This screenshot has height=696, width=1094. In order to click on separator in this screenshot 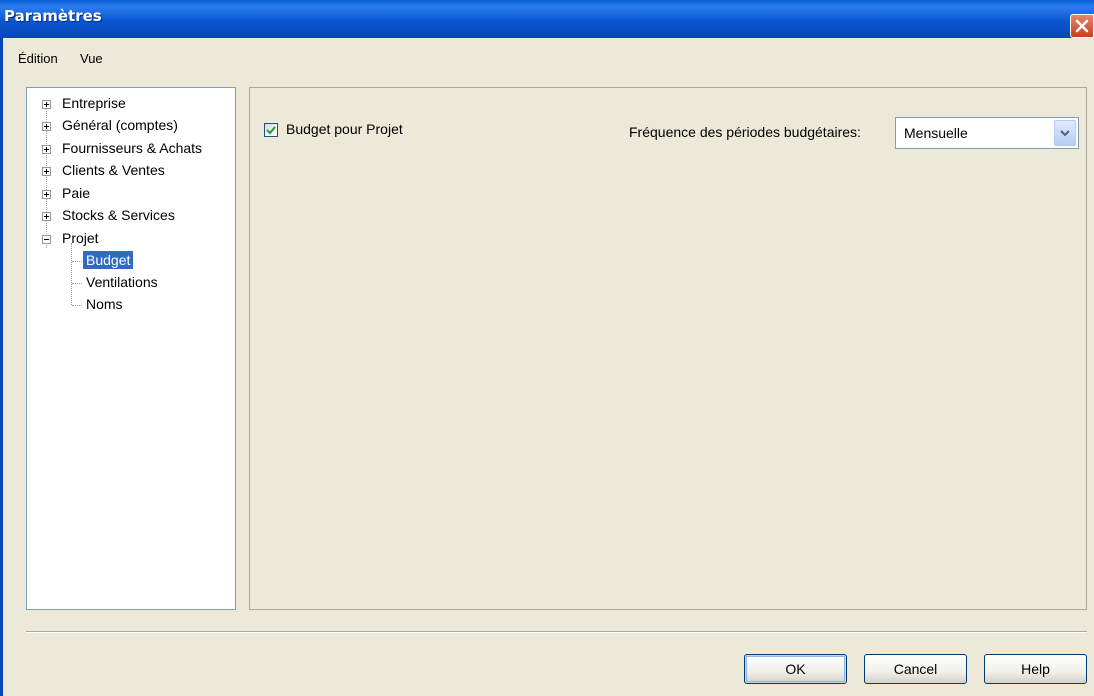, I will do `click(556, 632)`.